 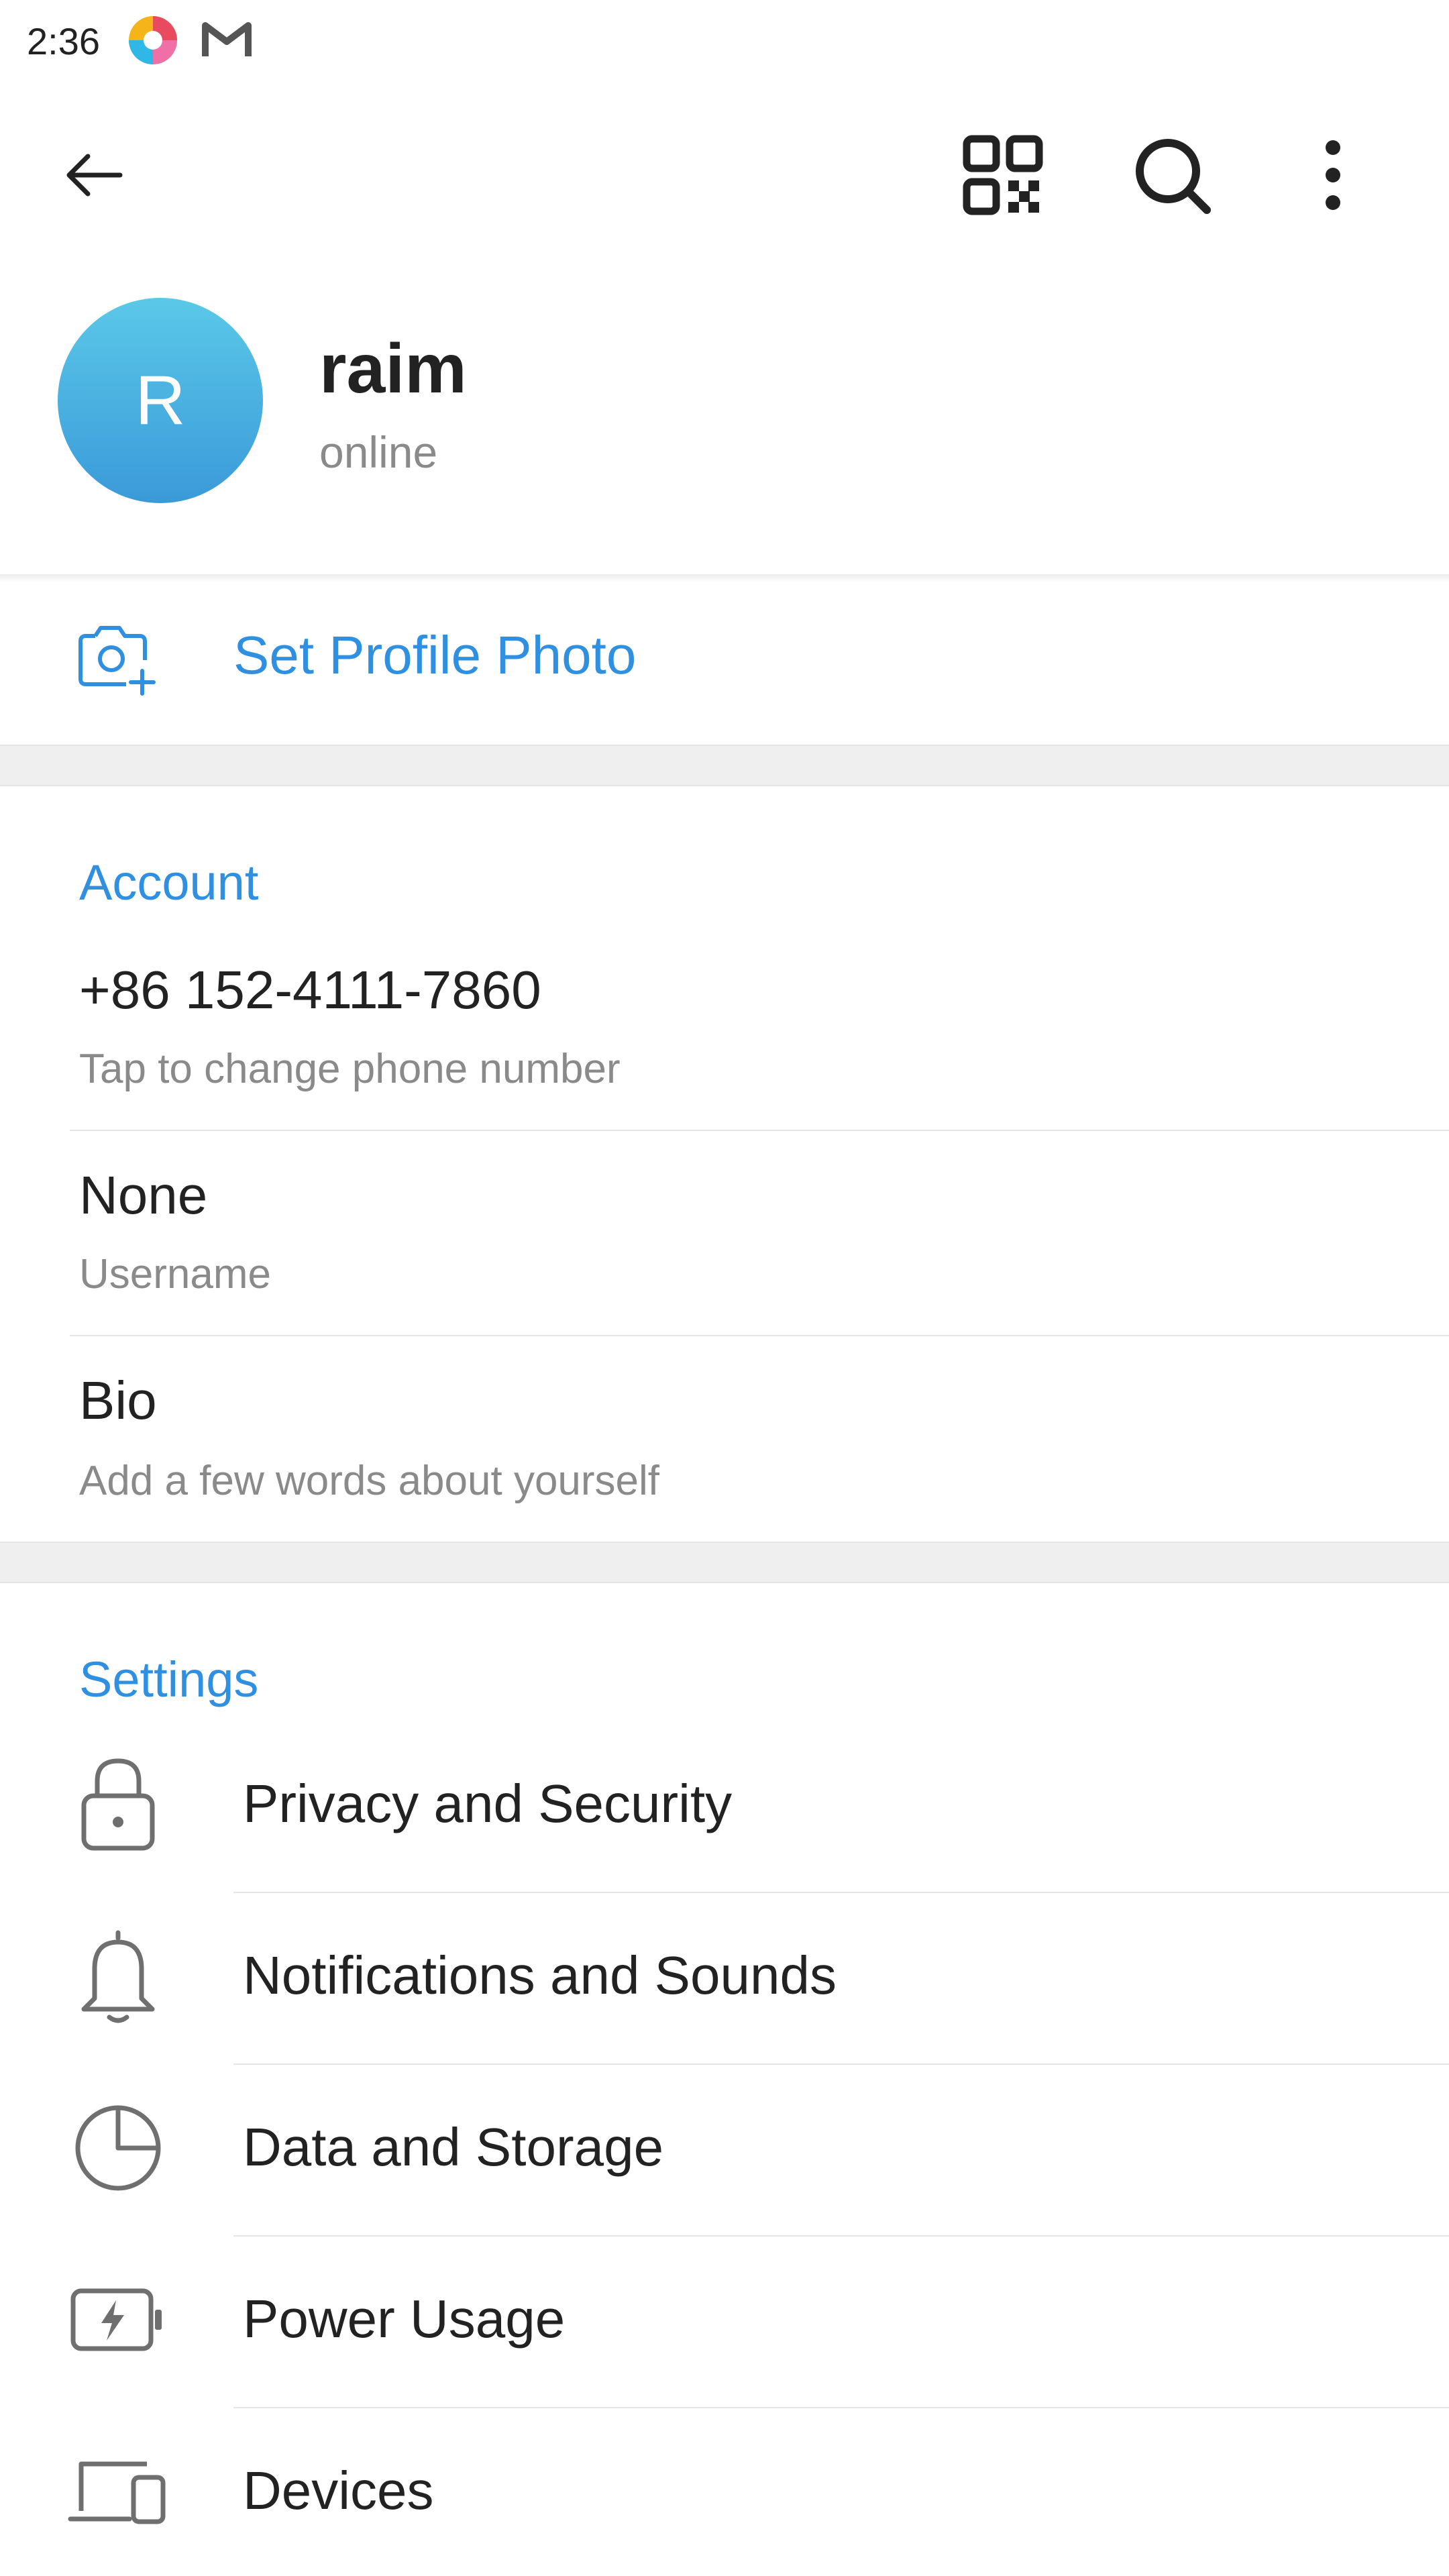 I want to click on phone-number-value: +86 152-4111-7860, so click(x=310, y=990).